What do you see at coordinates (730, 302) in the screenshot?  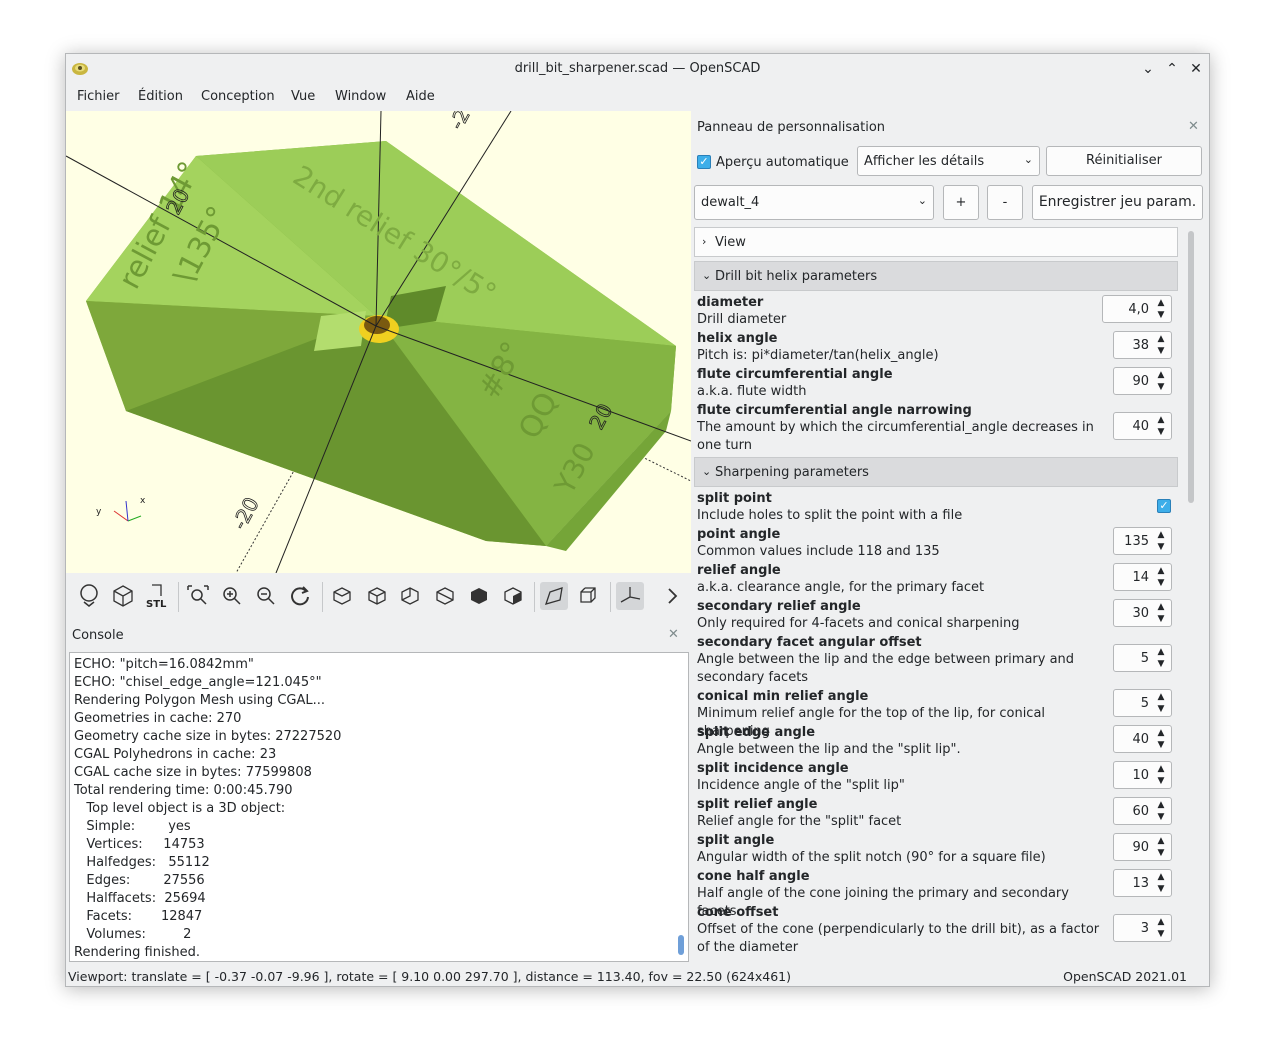 I see `param-name: diameter` at bounding box center [730, 302].